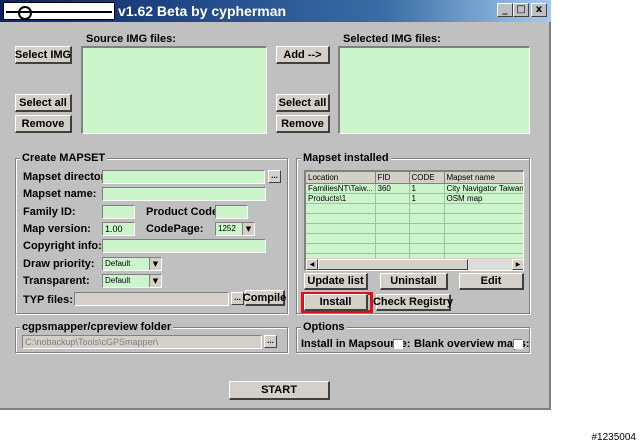  Describe the element at coordinates (59, 11) in the screenshot. I see `app-logo-icon` at that location.